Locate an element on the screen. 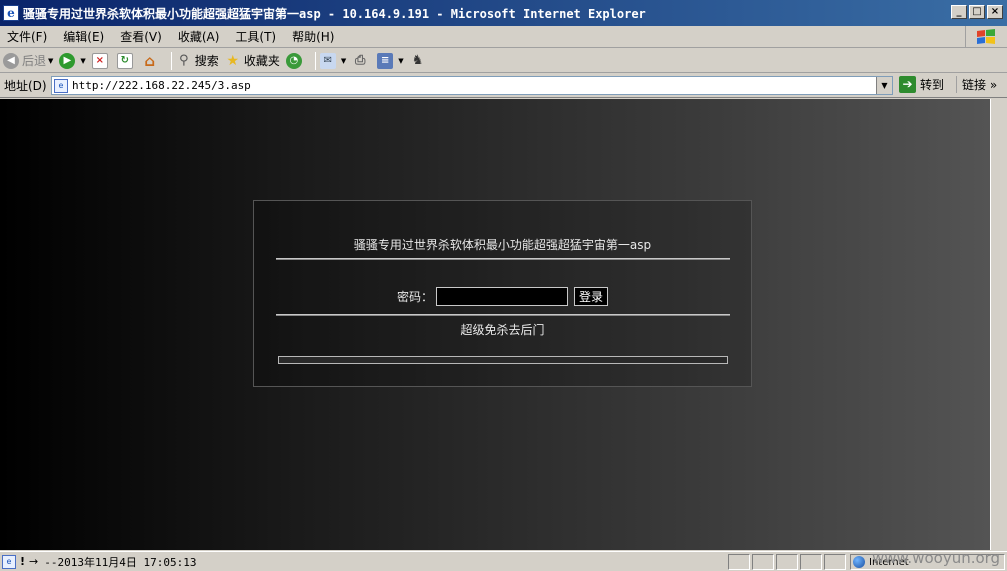 This screenshot has height=571, width=1007. vertical-scrollbar is located at coordinates (998, 324).